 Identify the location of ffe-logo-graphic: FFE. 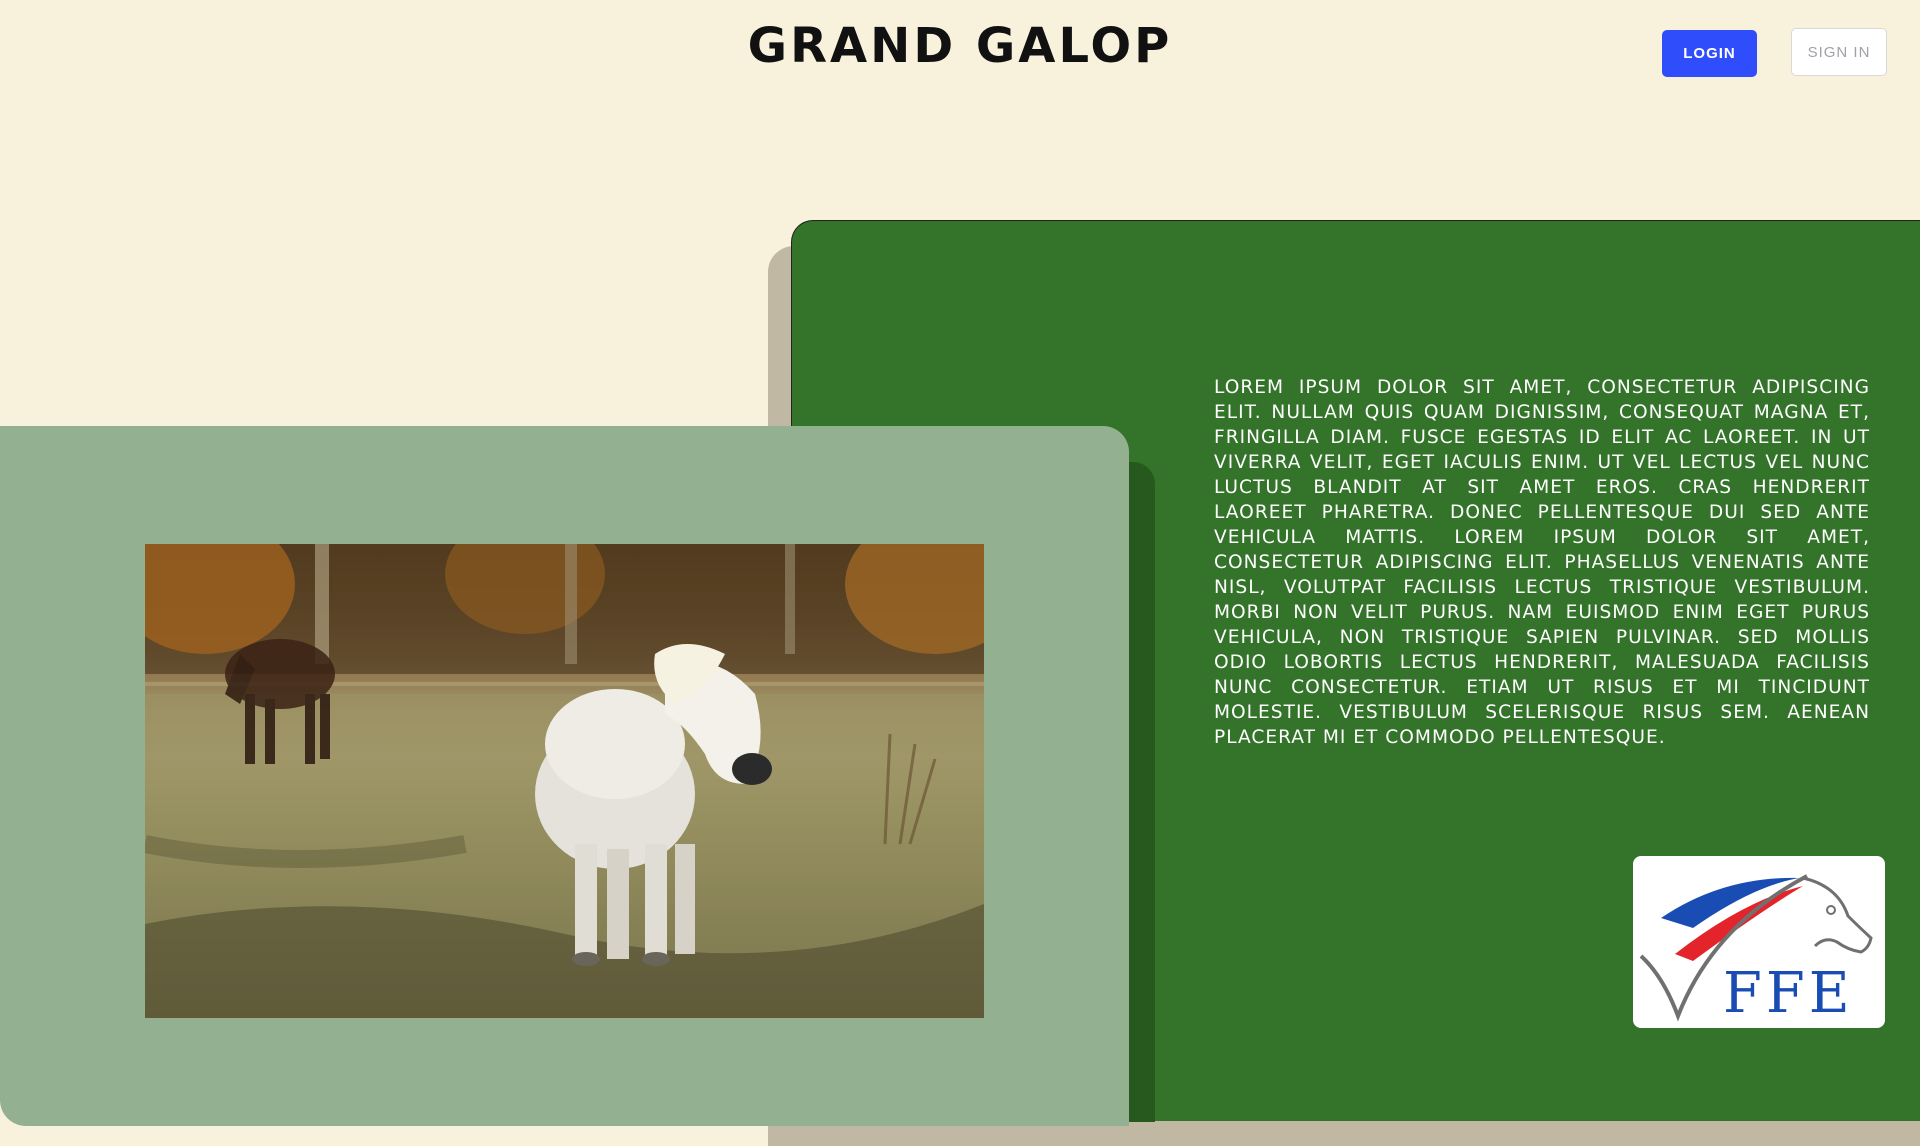
(1756, 950).